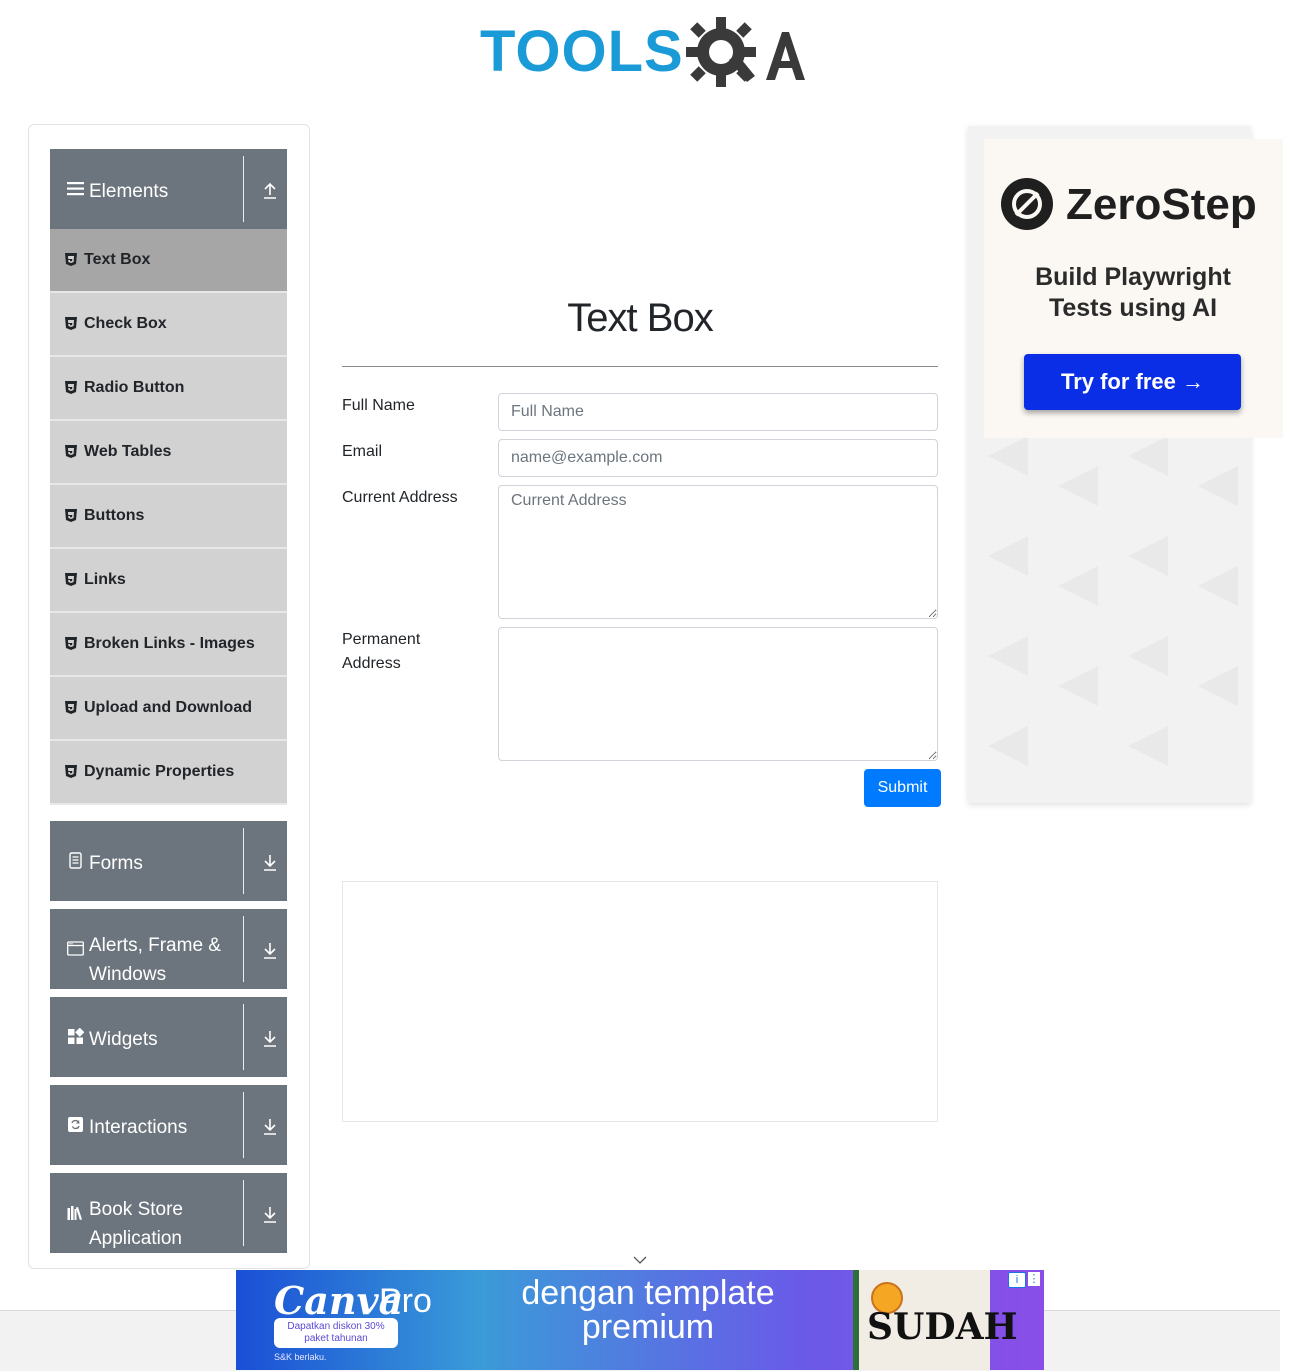 The image size is (1311, 1371). Describe the element at coordinates (300, 1357) in the screenshot. I see `terms-text: S&K berlaku.` at that location.